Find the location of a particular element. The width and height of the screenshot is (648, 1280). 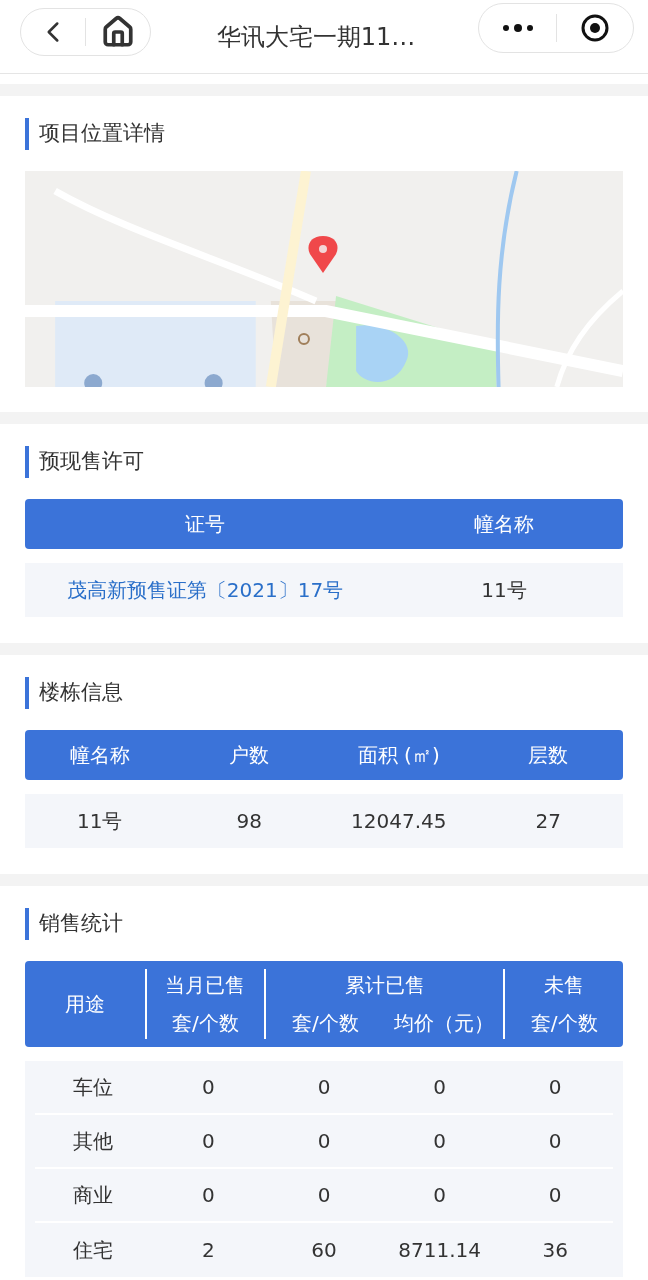

column-group-header: 累计已售 is located at coordinates (384, 985).